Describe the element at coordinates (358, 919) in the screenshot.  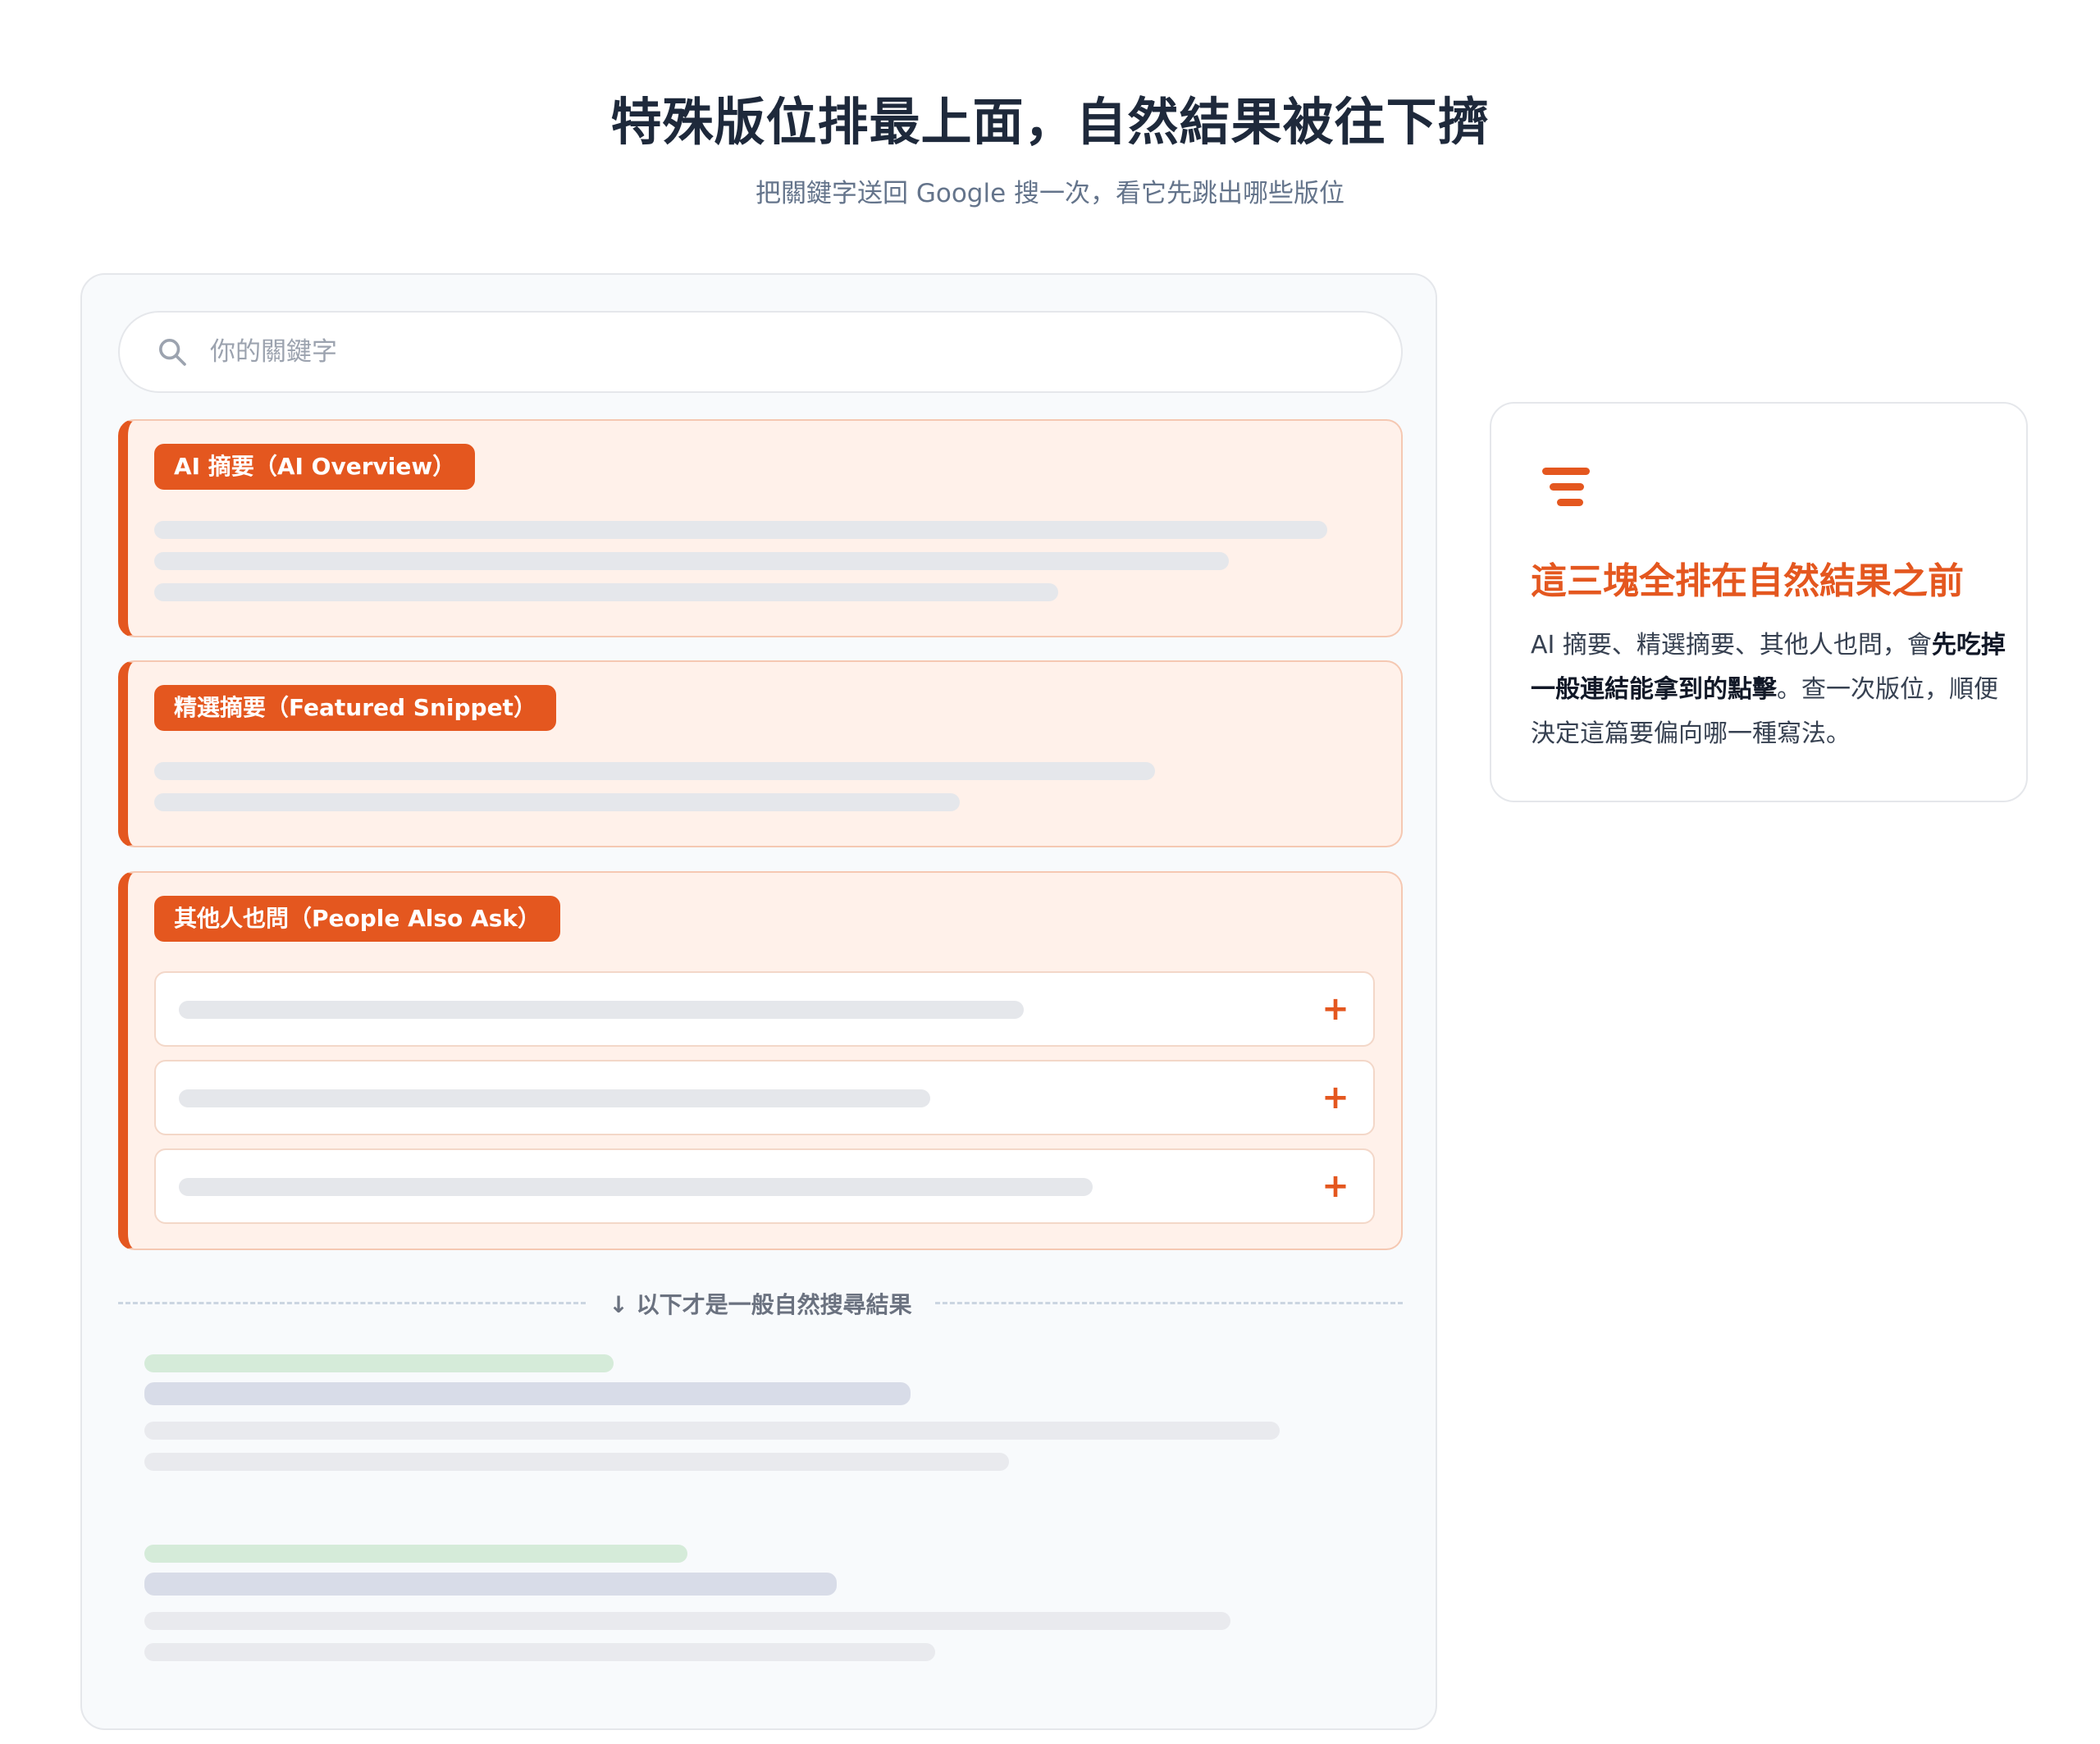
I see `people-also-ask-badge: 其他人也問（People Also Ask）` at that location.